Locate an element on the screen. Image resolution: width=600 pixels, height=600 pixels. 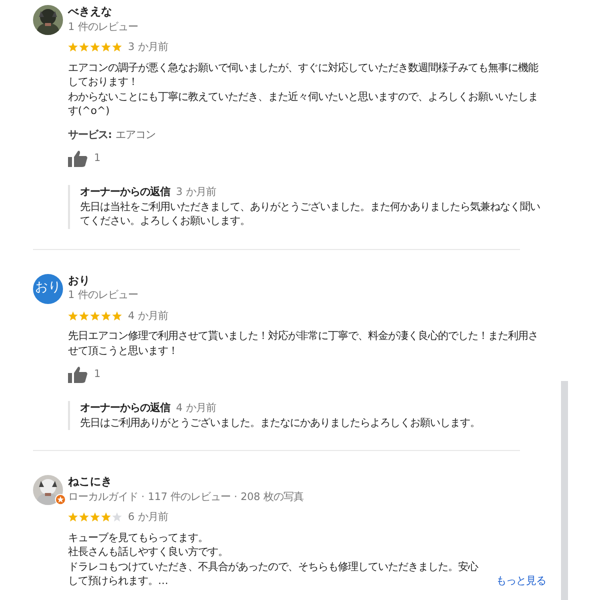
more-link: もっと見る is located at coordinates (521, 581).